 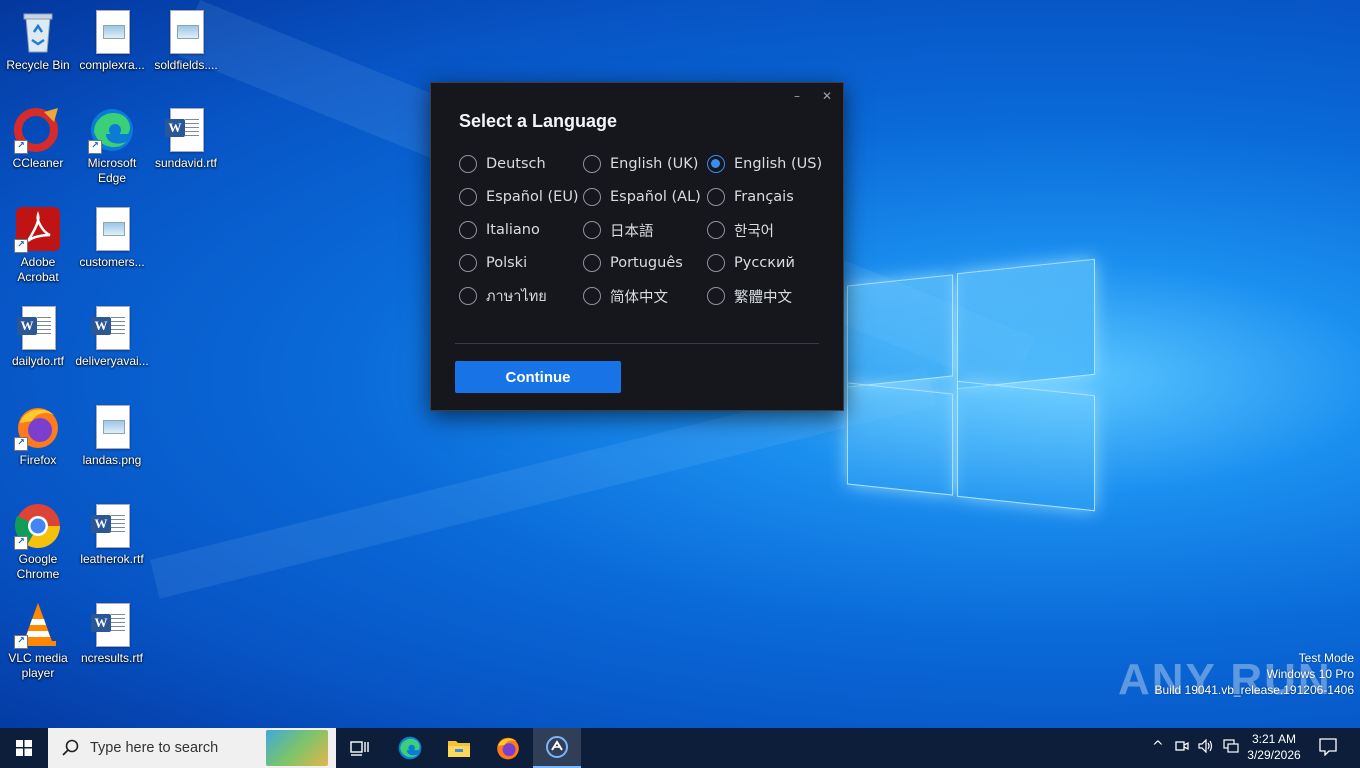 What do you see at coordinates (410, 748) in the screenshot?
I see `taskbar-edge` at bounding box center [410, 748].